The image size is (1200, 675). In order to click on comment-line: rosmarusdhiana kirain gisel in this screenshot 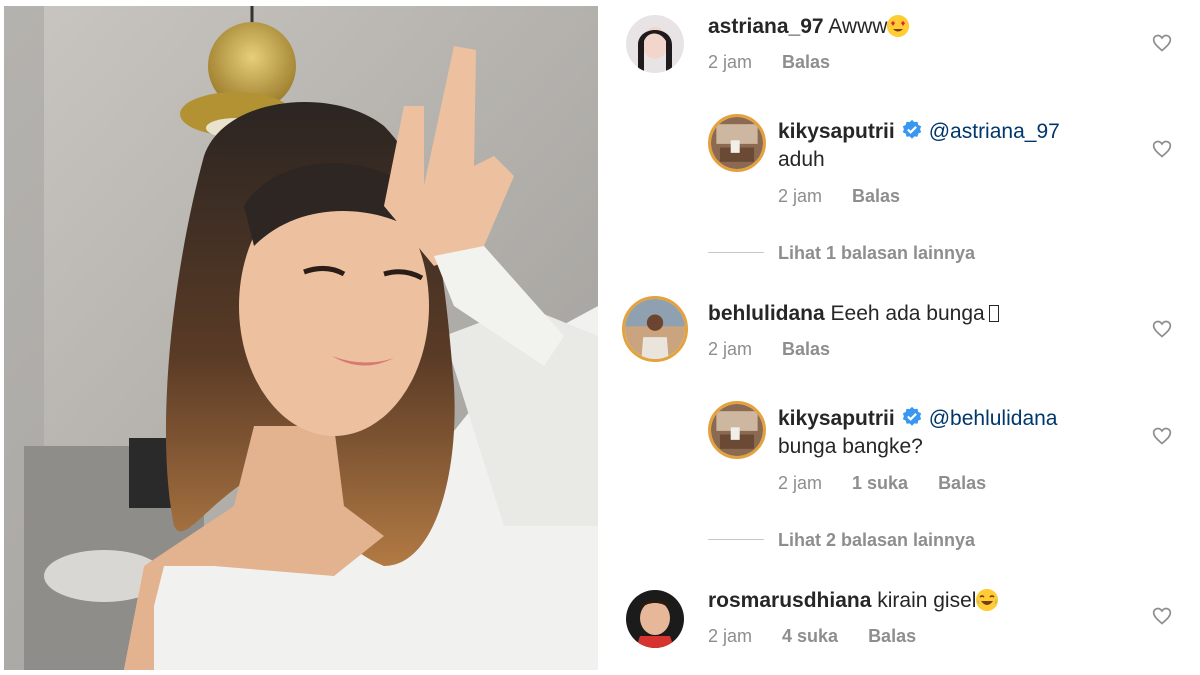, I will do `click(853, 601)`.